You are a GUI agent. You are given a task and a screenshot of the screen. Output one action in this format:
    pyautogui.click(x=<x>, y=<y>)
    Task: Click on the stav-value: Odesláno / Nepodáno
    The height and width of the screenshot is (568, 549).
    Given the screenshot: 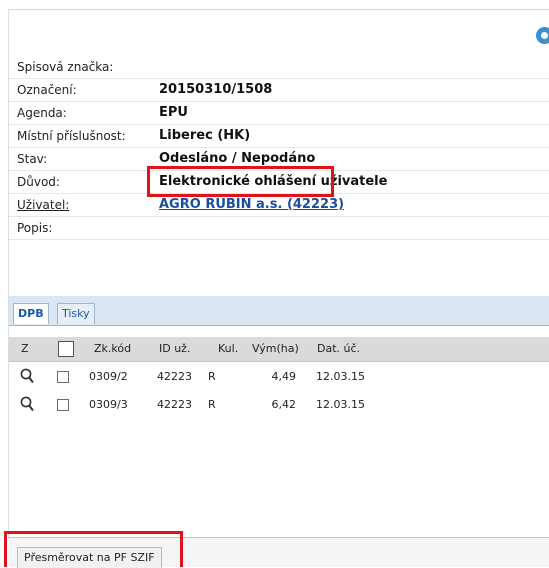 What is the action you would take?
    pyautogui.click(x=237, y=158)
    